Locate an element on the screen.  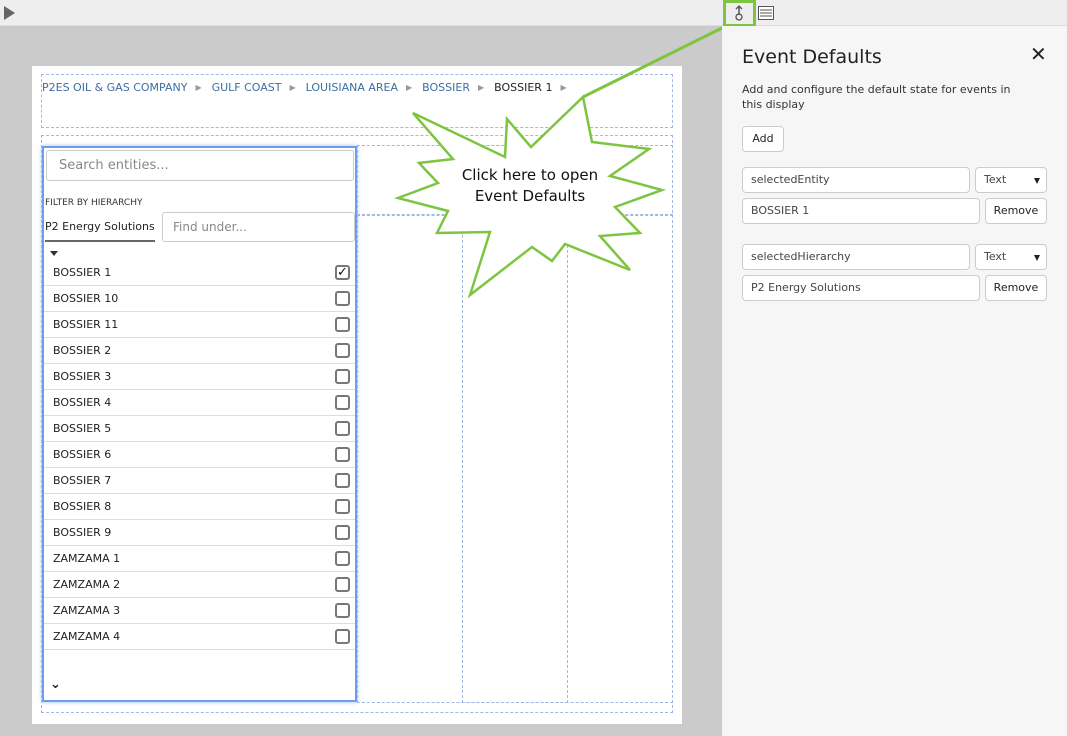
list-item-label: BOSSIER 6 is located at coordinates (82, 454).